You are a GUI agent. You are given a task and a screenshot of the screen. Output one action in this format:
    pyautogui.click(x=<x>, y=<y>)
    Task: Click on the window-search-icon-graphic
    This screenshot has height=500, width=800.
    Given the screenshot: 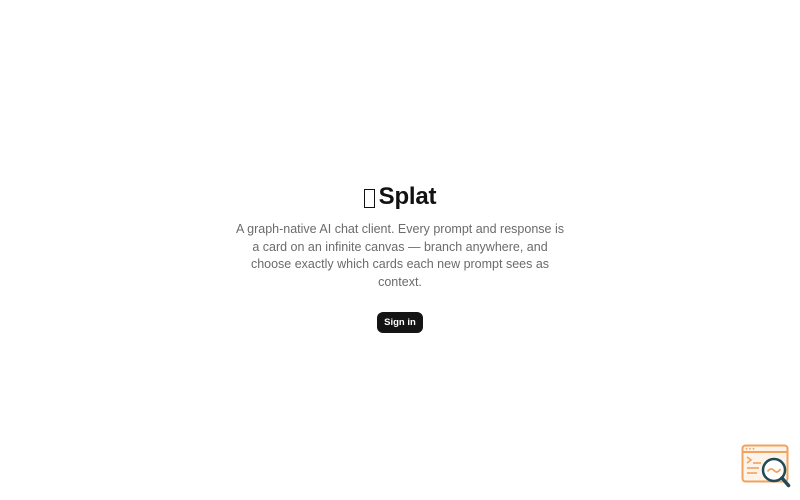 What is the action you would take?
    pyautogui.click(x=766, y=466)
    